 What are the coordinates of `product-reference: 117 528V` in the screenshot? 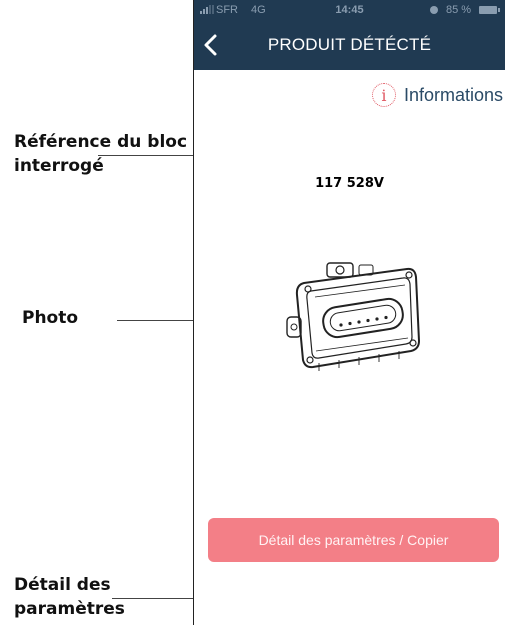 It's located at (349, 183).